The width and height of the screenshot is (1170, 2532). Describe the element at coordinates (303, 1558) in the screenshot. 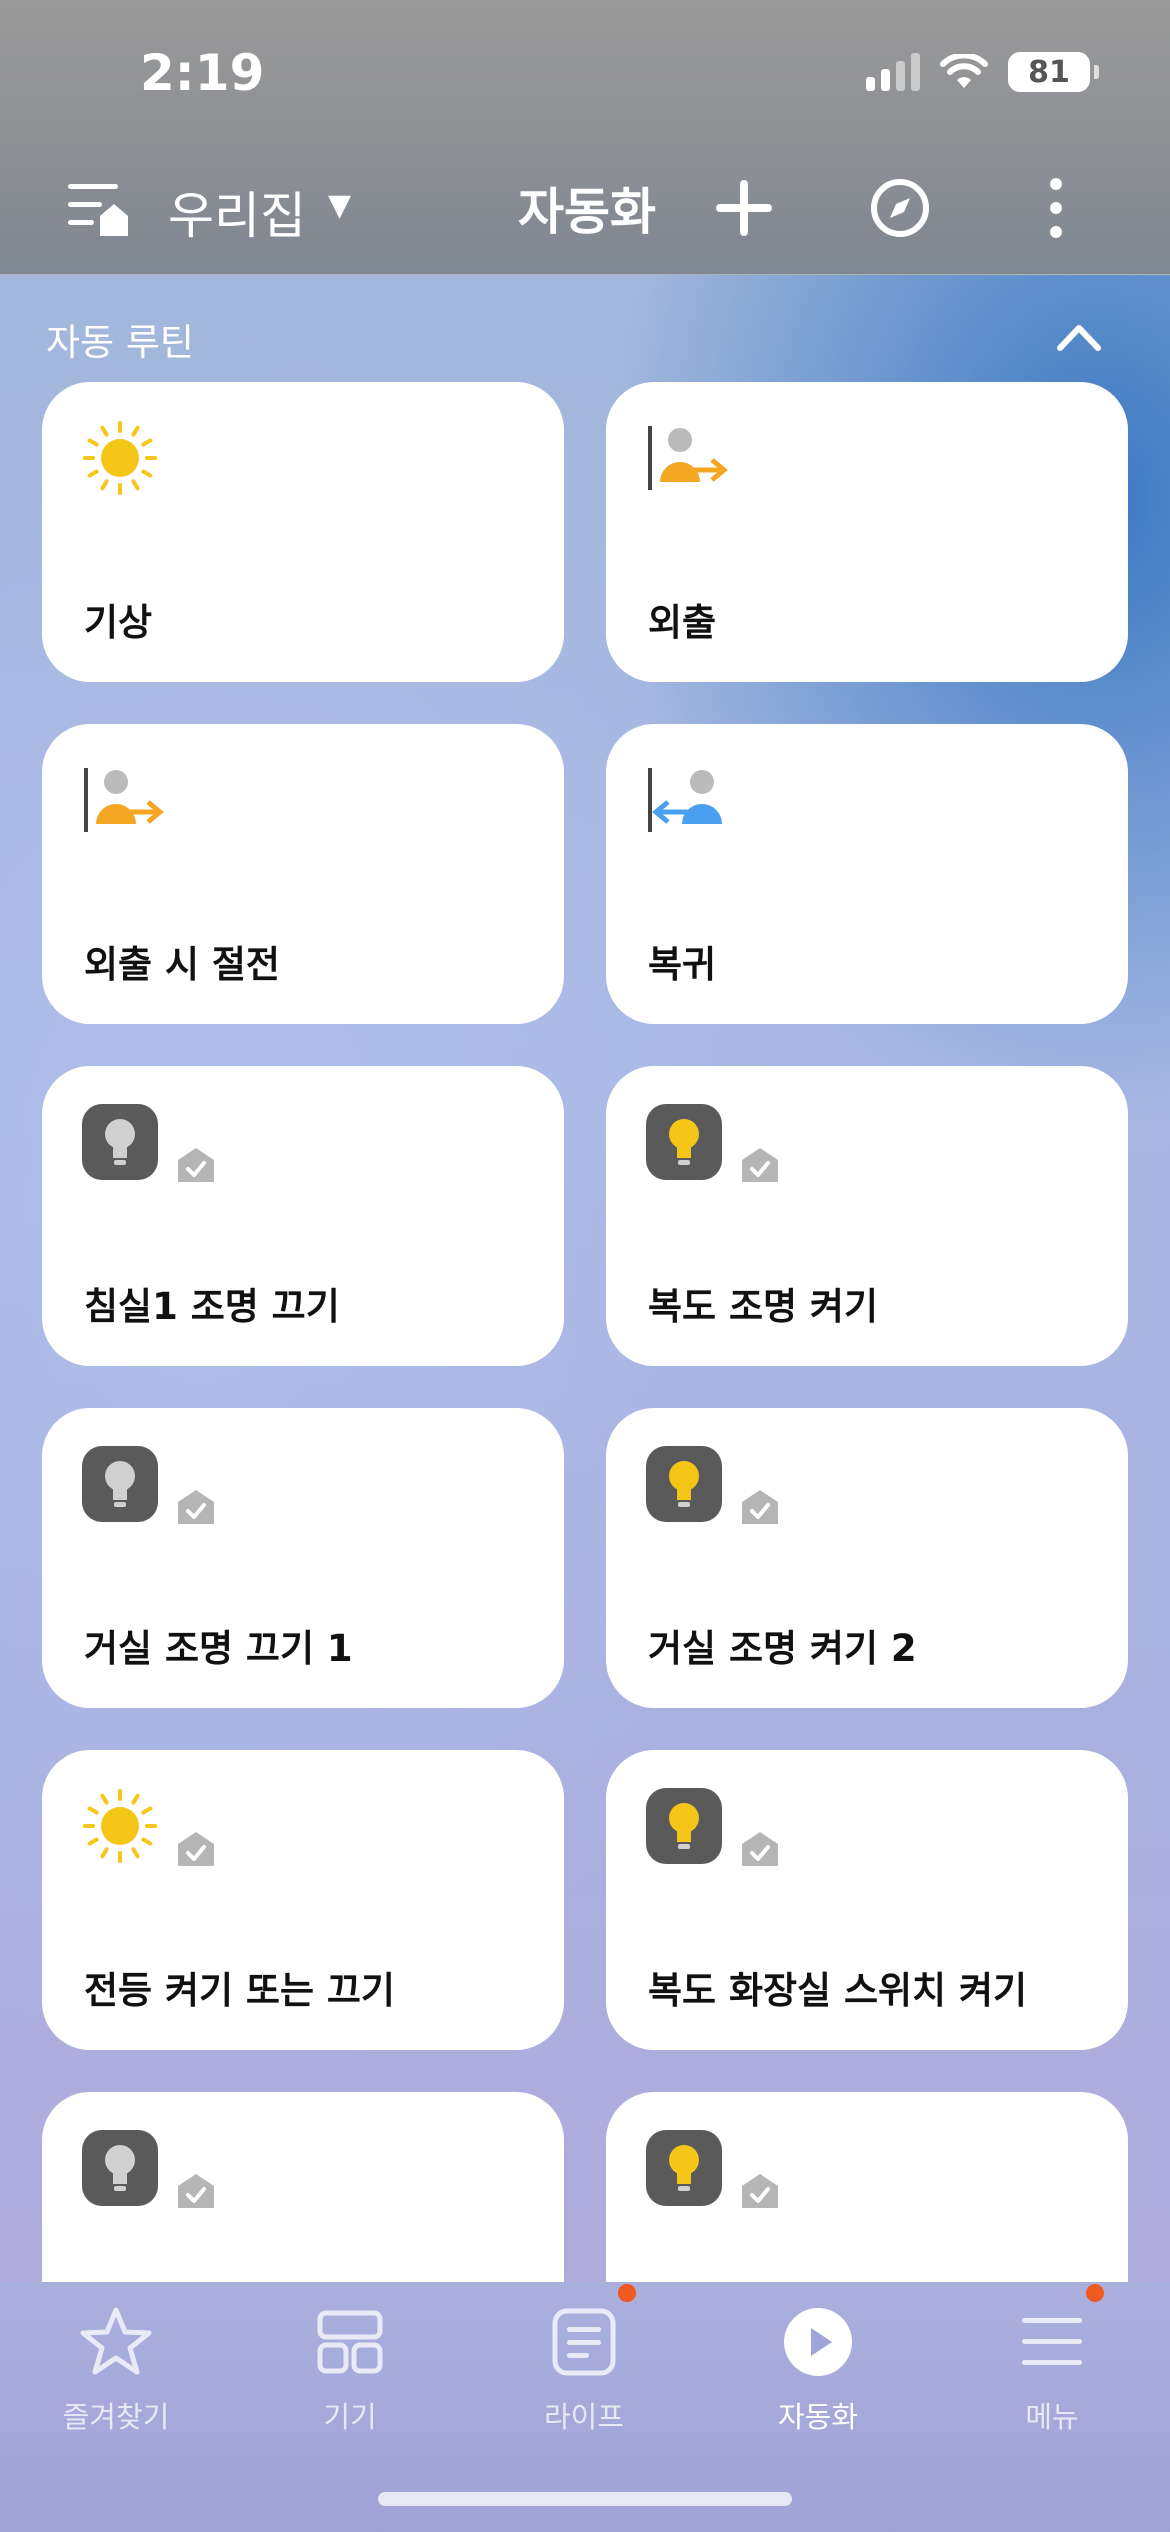

I see `routine-card: 거실 조명 끄기 1` at that location.